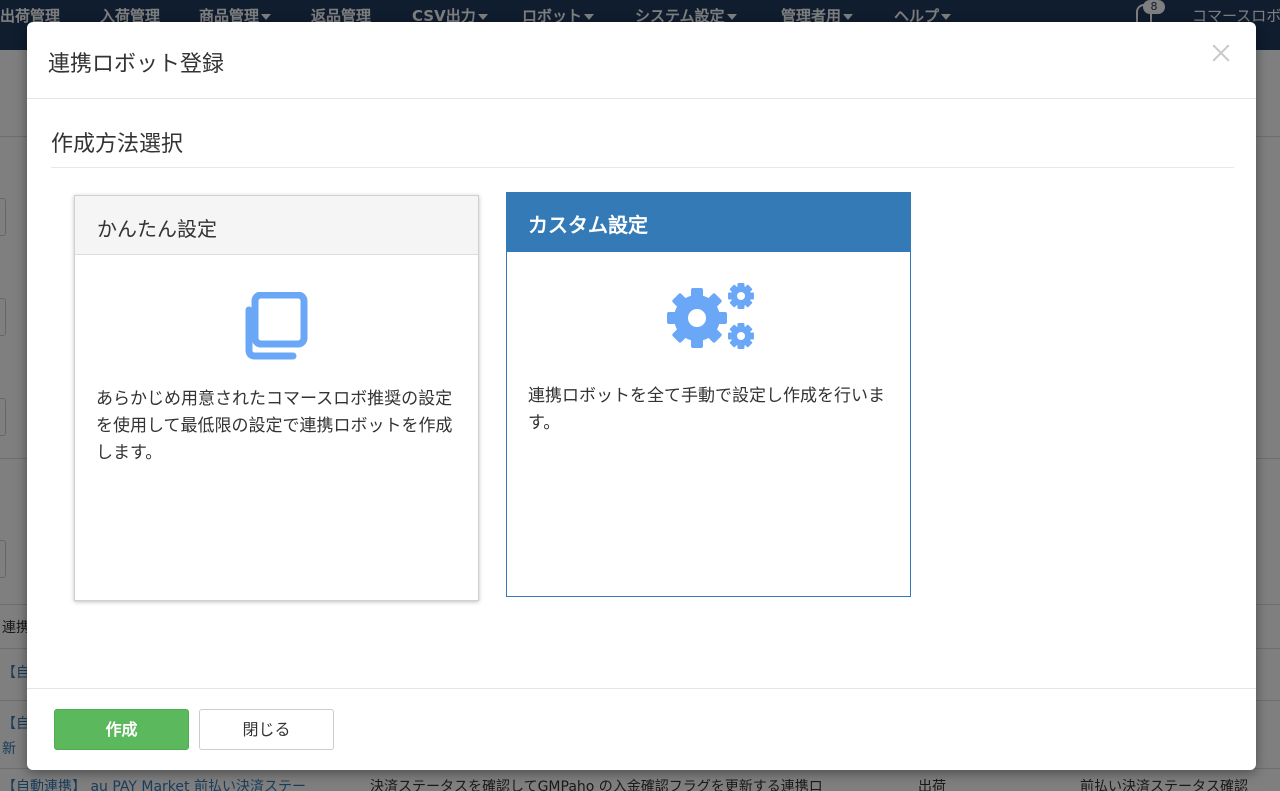 The width and height of the screenshot is (1280, 791). Describe the element at coordinates (276, 326) in the screenshot. I see `copy-icon` at that location.